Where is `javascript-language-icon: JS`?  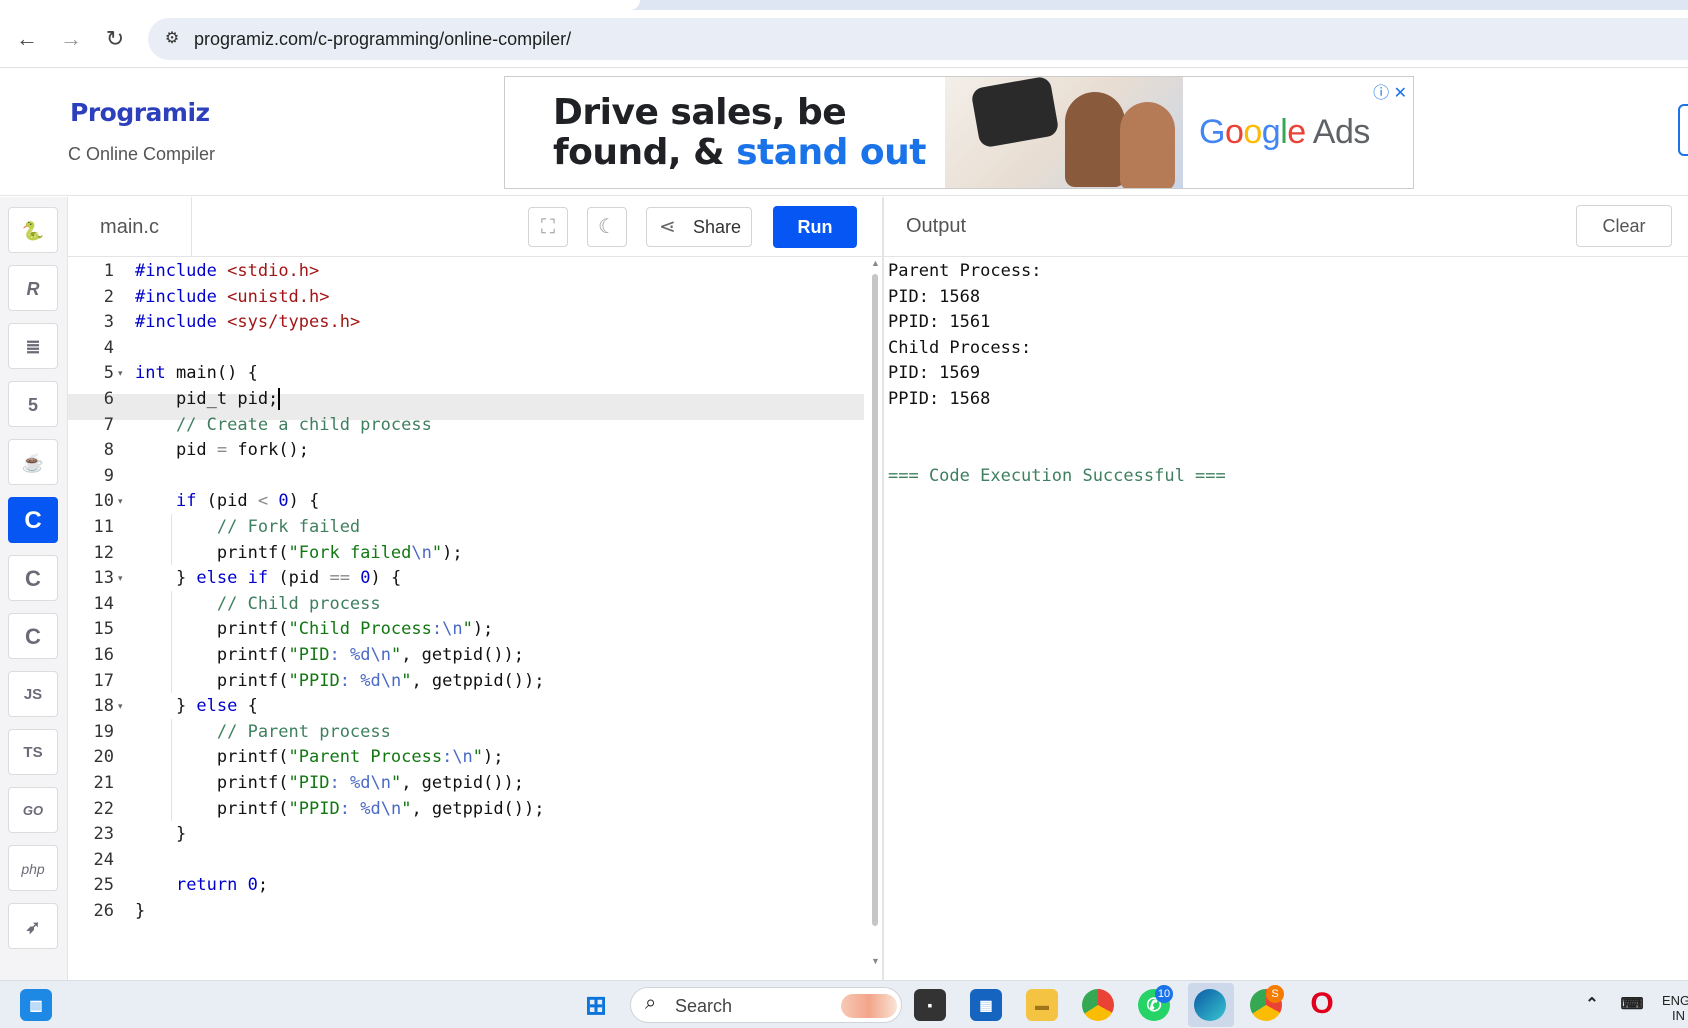 javascript-language-icon: JS is located at coordinates (33, 694).